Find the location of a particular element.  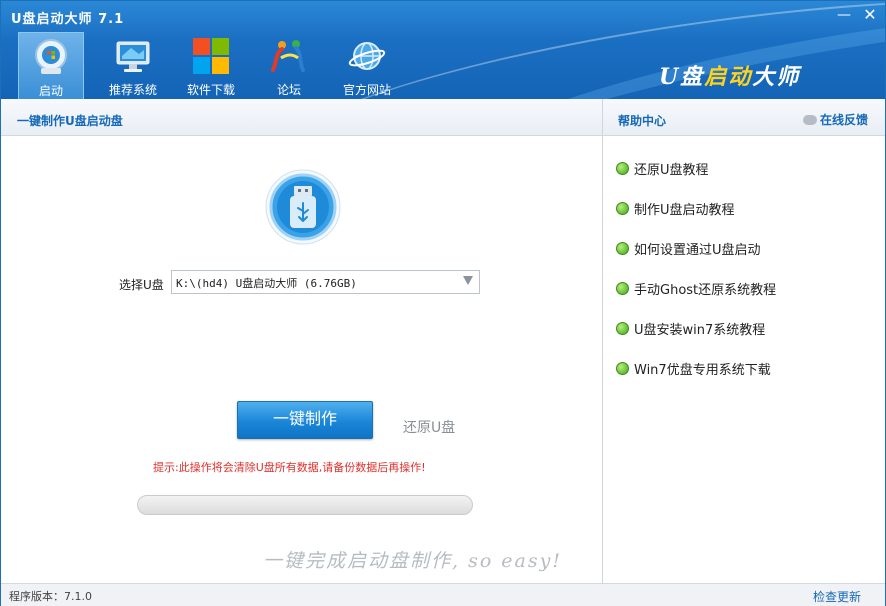

brand-logo: U盘启动大师 is located at coordinates (730, 77).